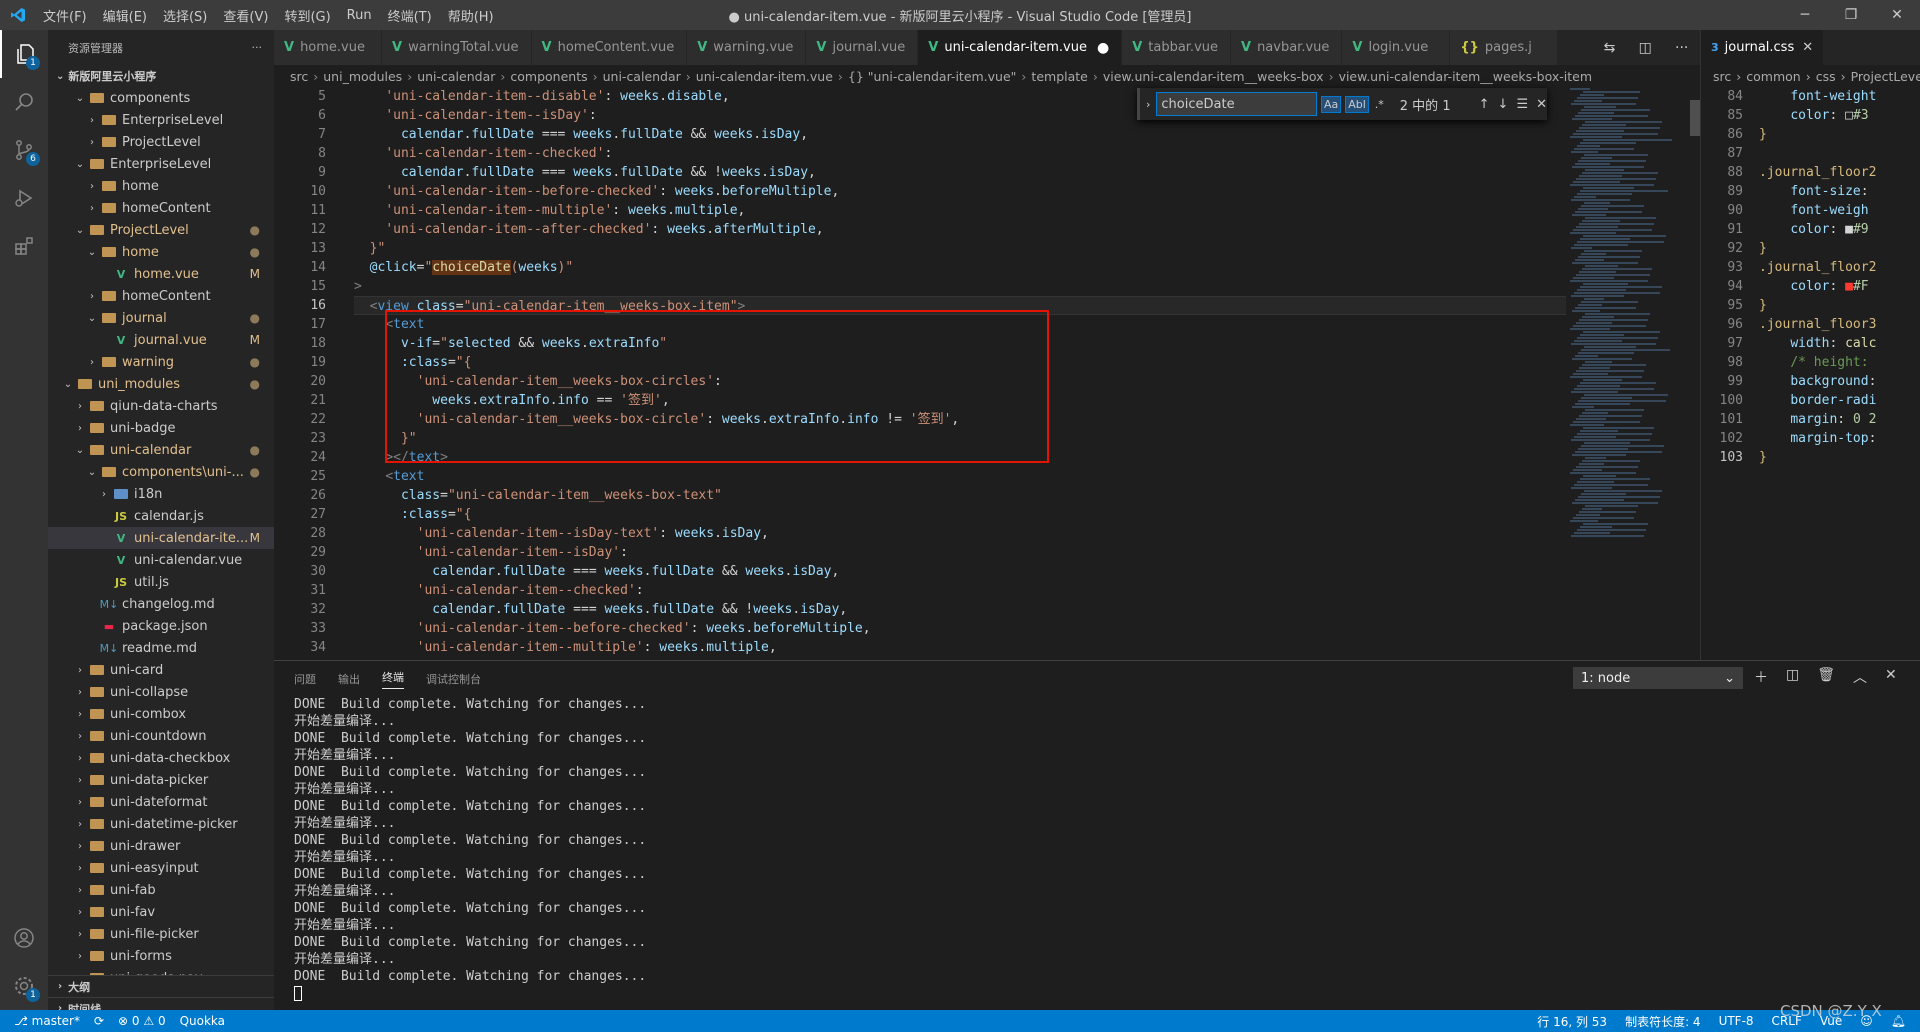 The image size is (1920, 1032). I want to click on next-match-icon: ↓, so click(1503, 104).